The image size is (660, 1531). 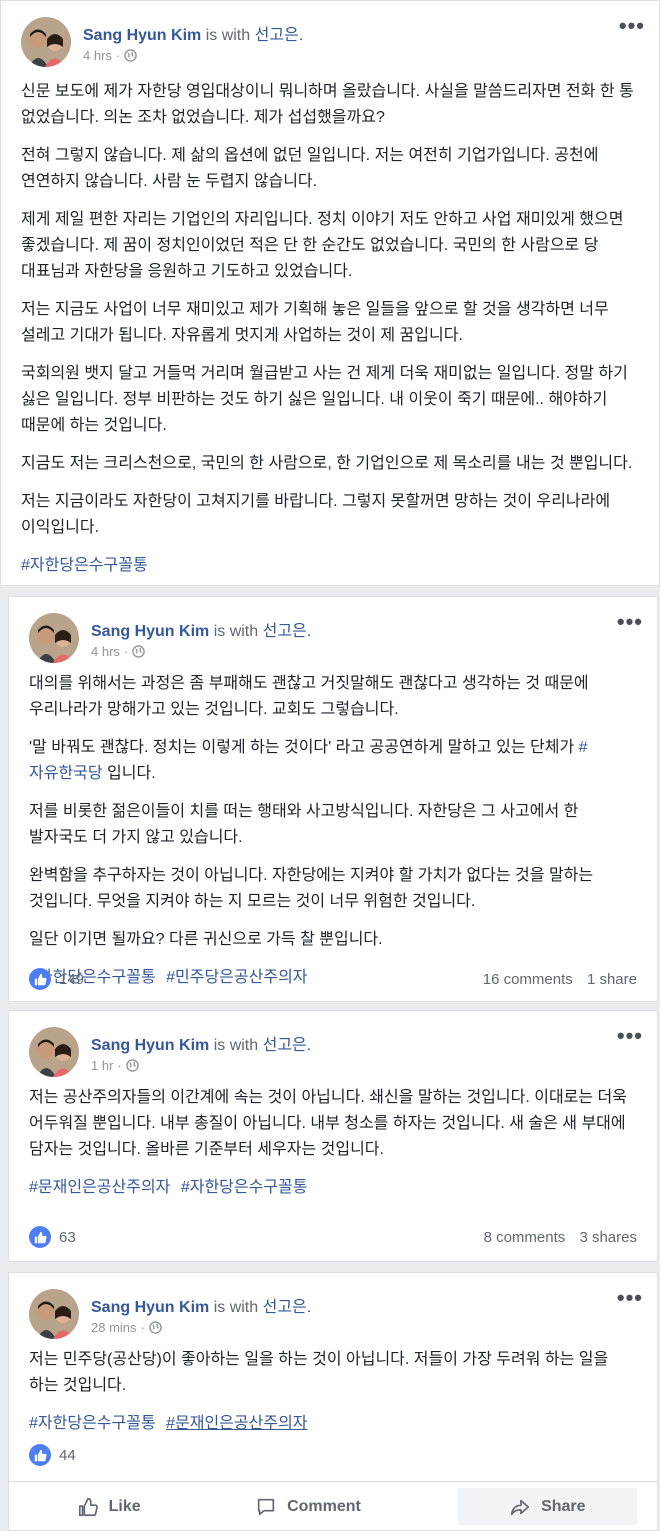 I want to click on like-count: 63, so click(x=67, y=1237).